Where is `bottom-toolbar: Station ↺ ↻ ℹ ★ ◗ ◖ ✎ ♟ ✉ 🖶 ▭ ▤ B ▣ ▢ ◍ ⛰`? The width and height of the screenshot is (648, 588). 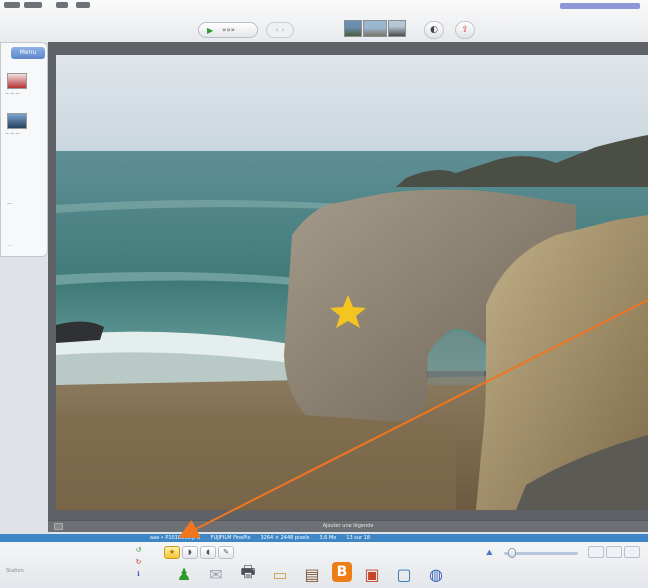
bottom-toolbar: Station ↺ ↻ ℹ ★ ◗ ◖ ✎ ♟ ✉ 🖶 ▭ ▤ B ▣ ▢ ◍ ⛰ is located at coordinates (324, 565).